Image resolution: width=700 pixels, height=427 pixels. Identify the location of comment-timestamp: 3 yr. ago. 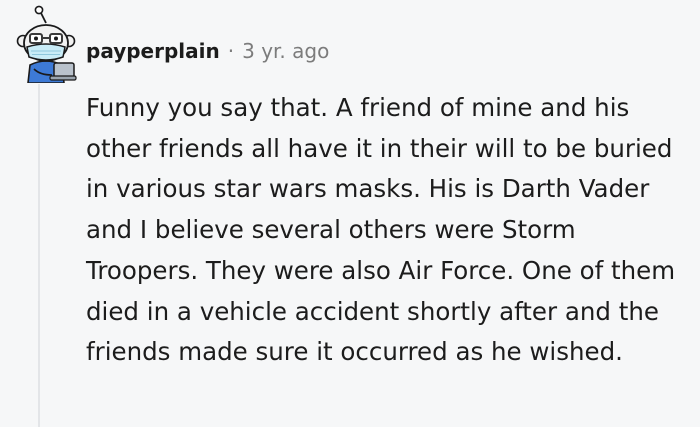
(285, 51).